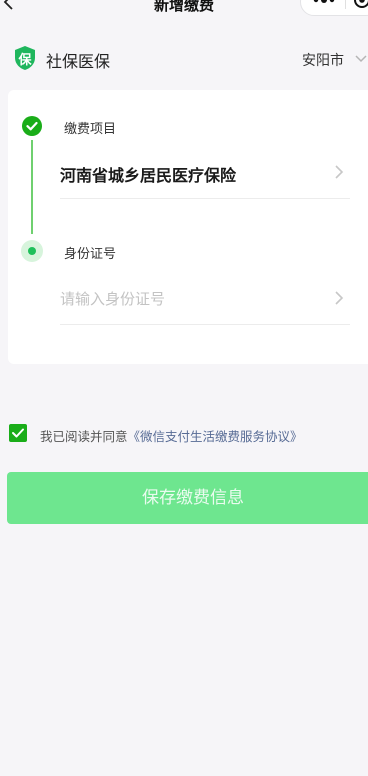  I want to click on id-number-row, so click(205, 302).